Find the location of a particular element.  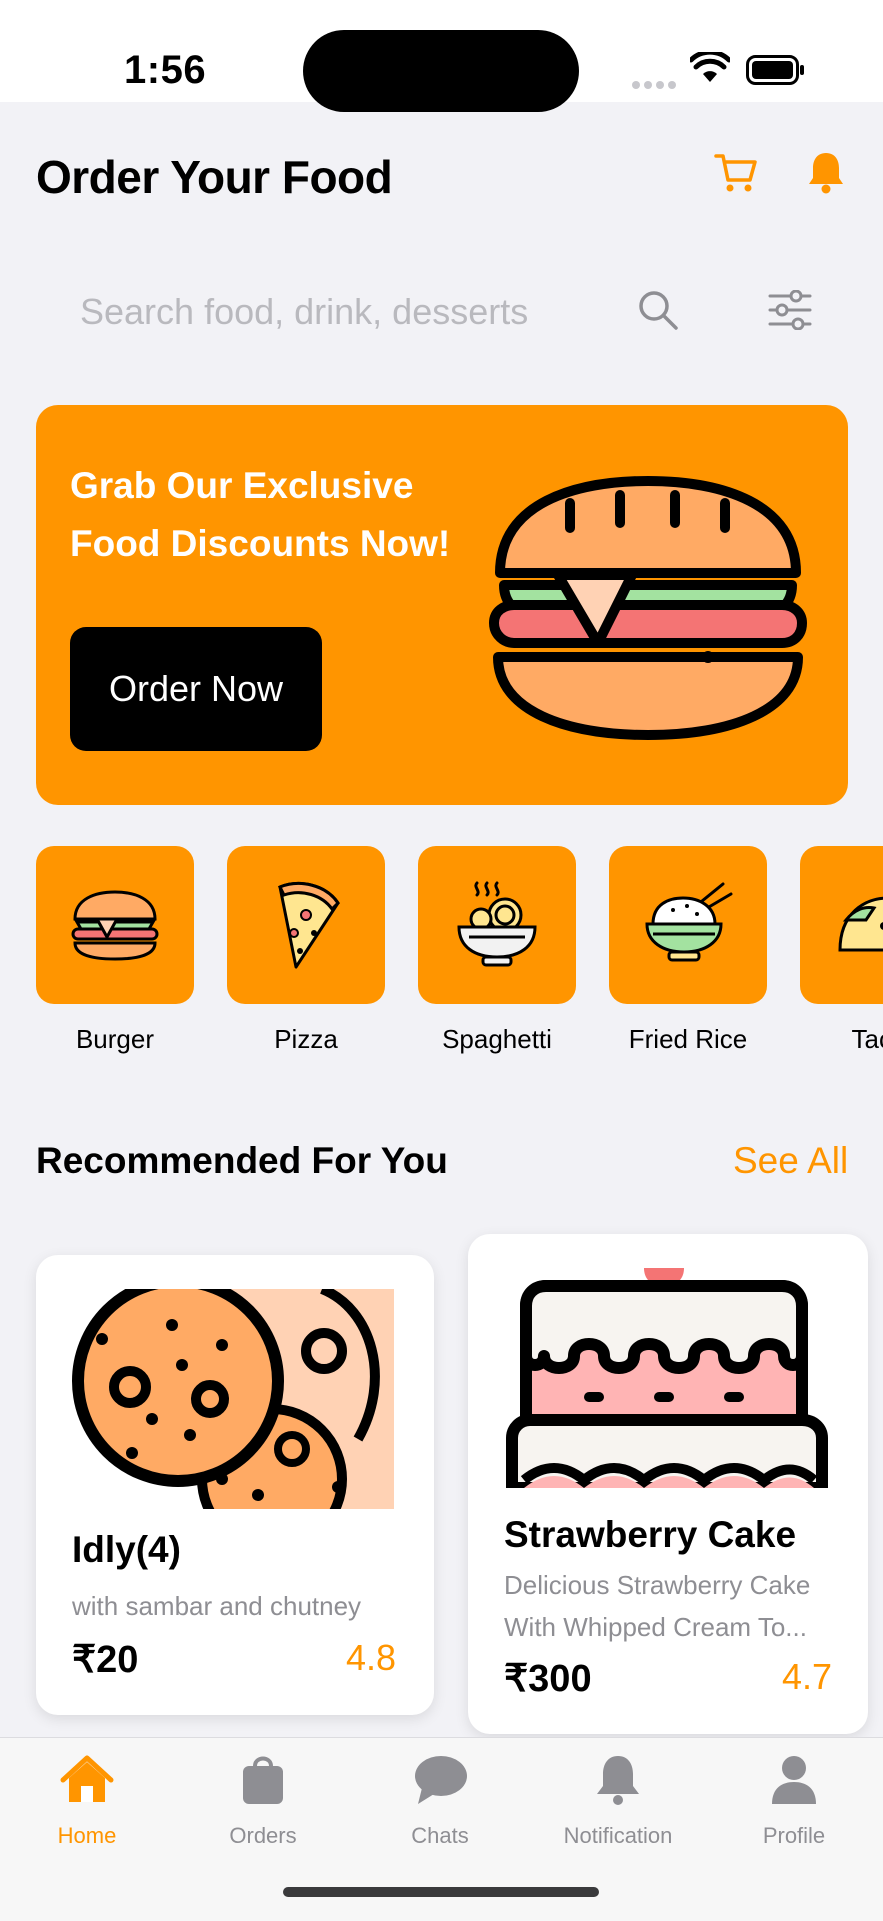

status-time: 1:56 is located at coordinates (165, 70).